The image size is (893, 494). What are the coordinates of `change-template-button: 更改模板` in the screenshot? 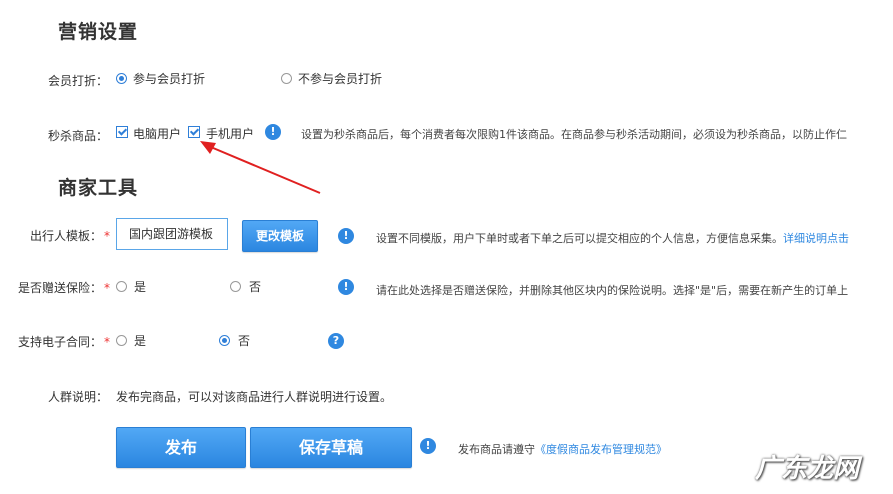 It's located at (280, 236).